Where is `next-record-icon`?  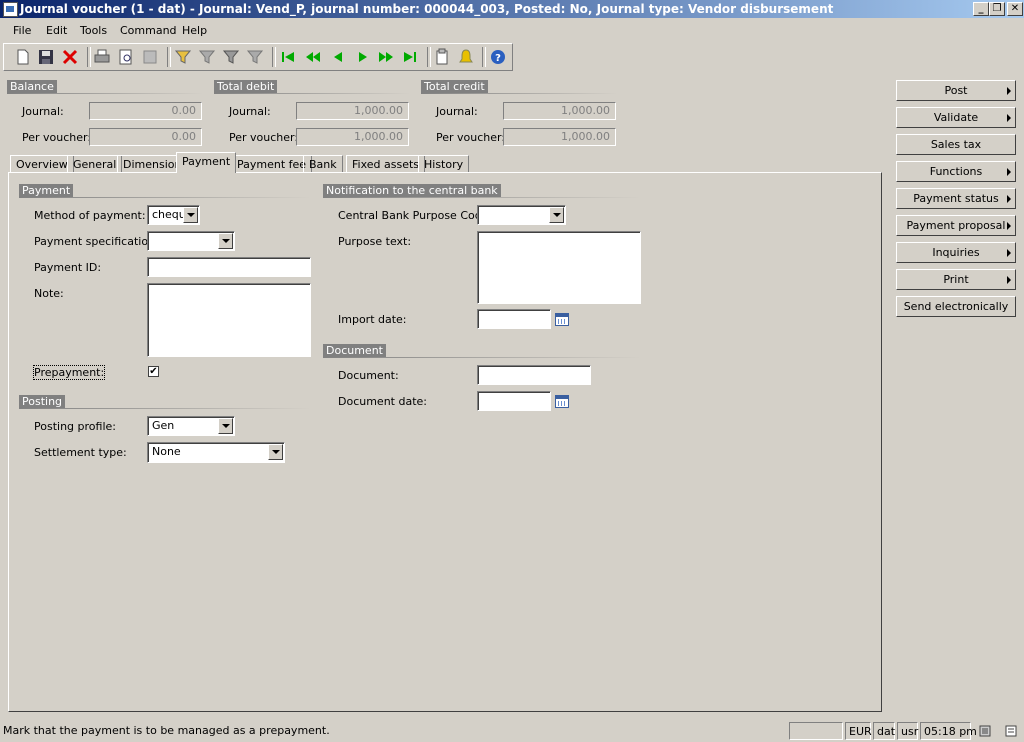
next-record-icon is located at coordinates (363, 57).